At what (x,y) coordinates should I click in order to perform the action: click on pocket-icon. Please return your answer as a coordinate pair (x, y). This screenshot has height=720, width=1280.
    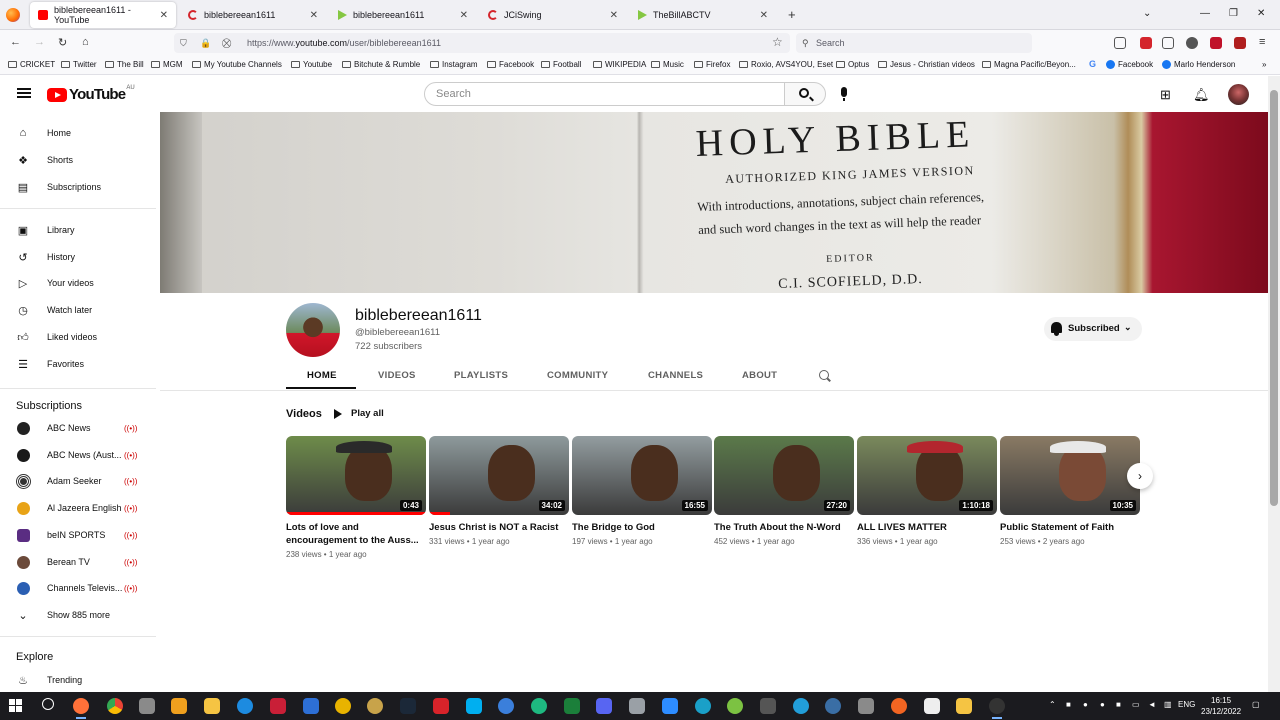
    Looking at the image, I should click on (1120, 43).